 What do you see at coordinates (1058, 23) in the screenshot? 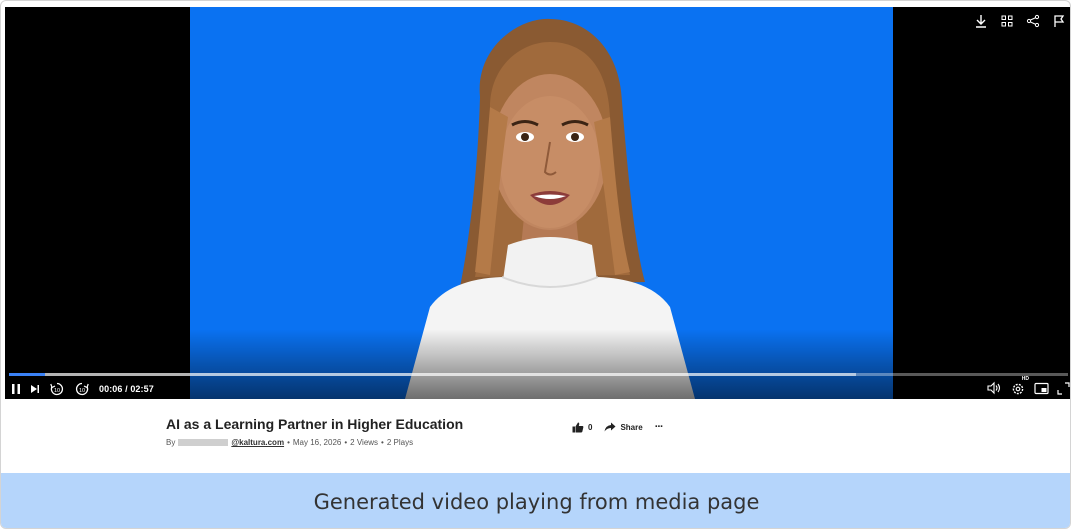
I see `flag-icon` at bounding box center [1058, 23].